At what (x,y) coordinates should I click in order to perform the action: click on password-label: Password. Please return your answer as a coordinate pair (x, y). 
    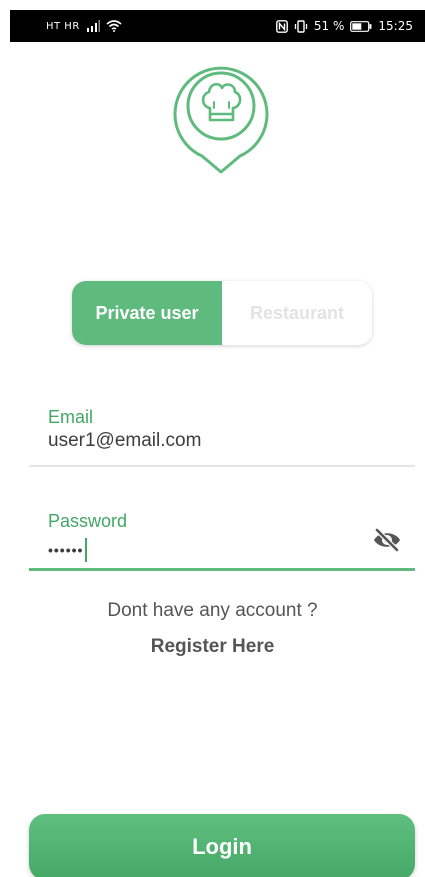
    Looking at the image, I should click on (88, 521).